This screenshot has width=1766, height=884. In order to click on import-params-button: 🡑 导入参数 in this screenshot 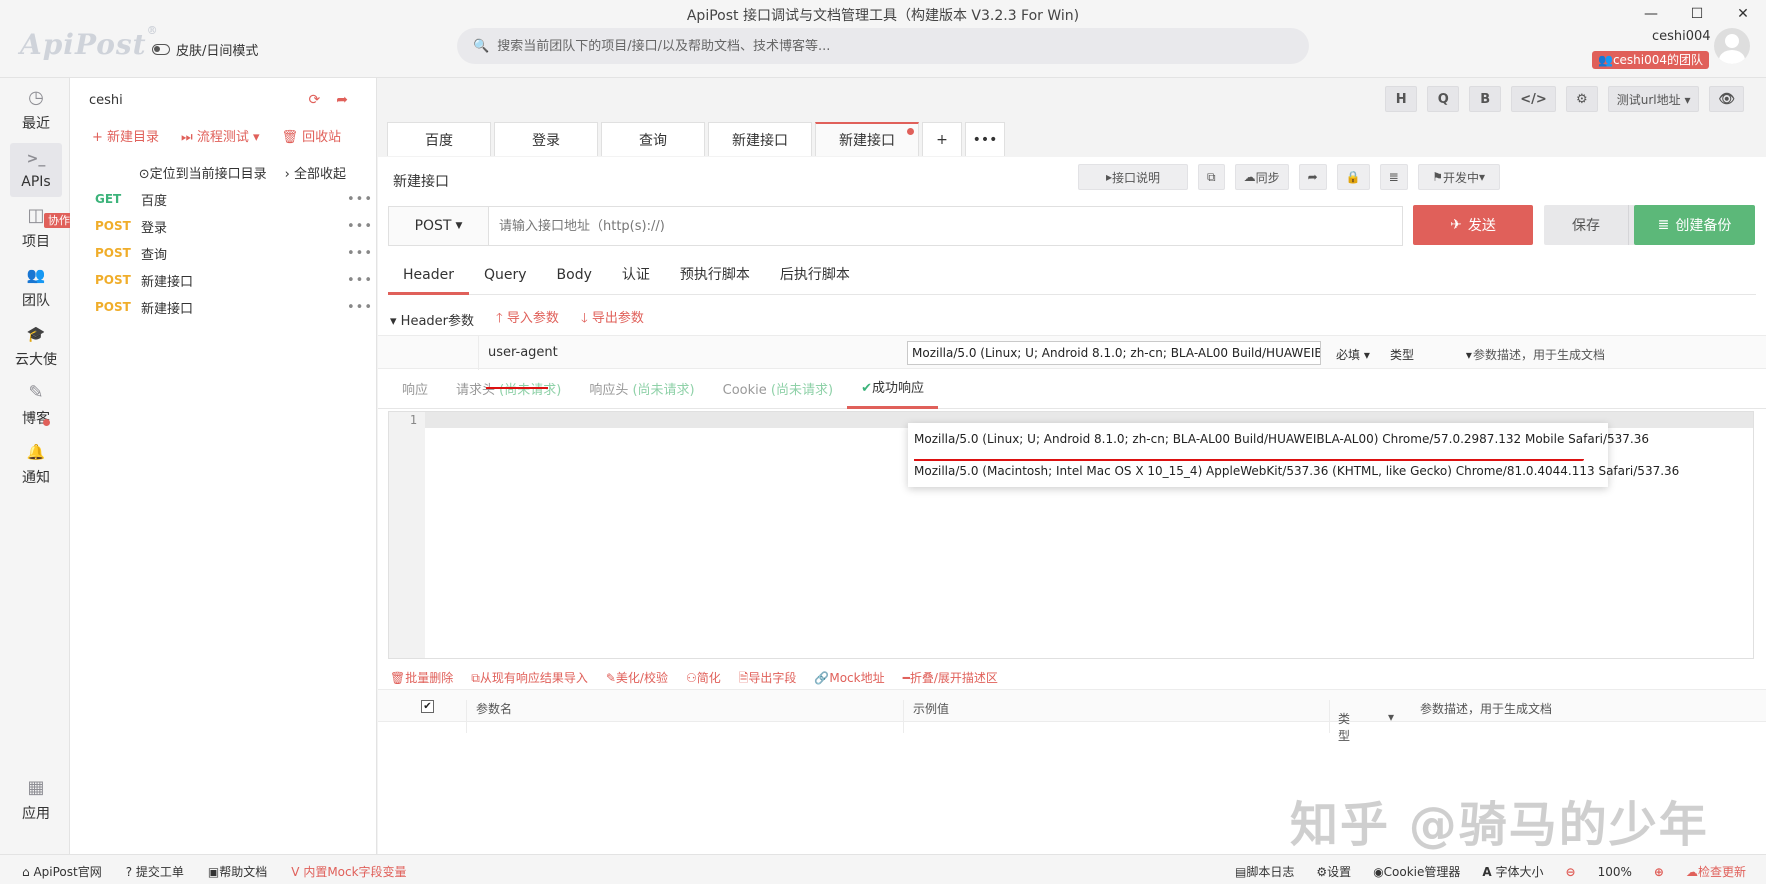, I will do `click(527, 319)`.